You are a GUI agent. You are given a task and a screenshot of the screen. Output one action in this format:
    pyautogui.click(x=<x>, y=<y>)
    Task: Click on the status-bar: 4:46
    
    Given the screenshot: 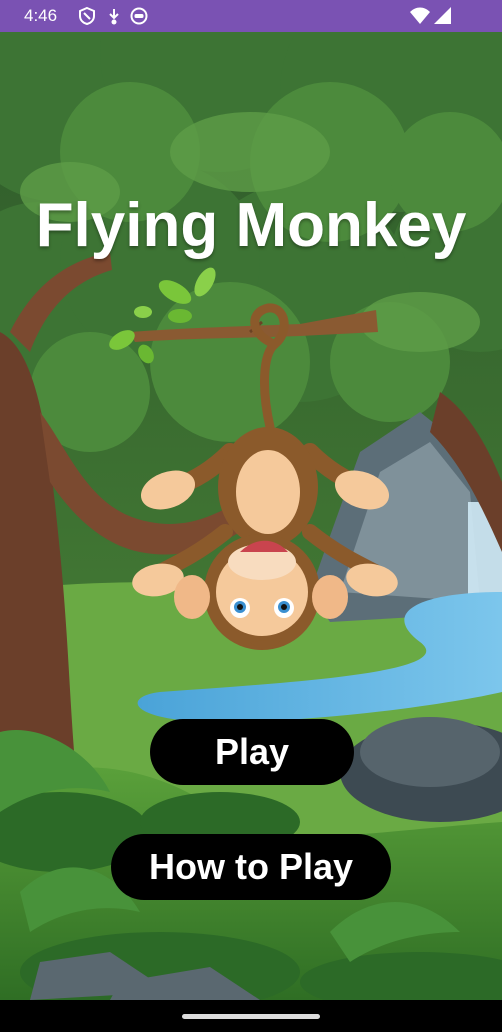 What is the action you would take?
    pyautogui.click(x=251, y=16)
    